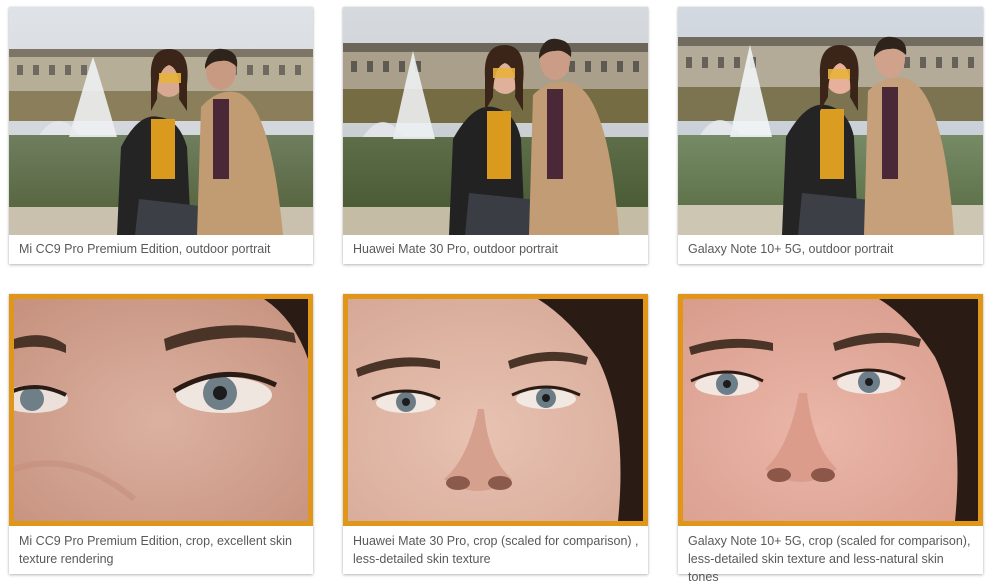 The image size is (994, 586). I want to click on portrait-card-galaxy-note10: Galaxy Note 10+ 5G, outdoor portrait, so click(830, 135).